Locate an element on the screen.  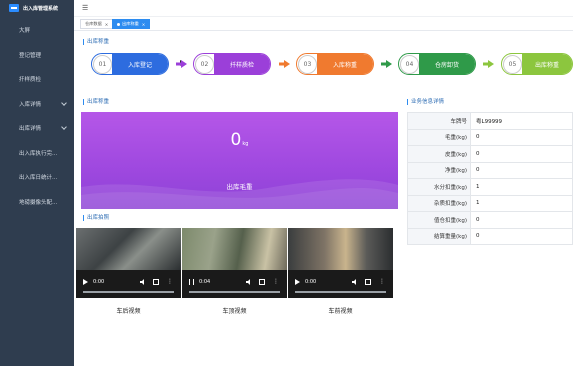
video-player-rear: 0:00 ⋮ is located at coordinates (128, 263).